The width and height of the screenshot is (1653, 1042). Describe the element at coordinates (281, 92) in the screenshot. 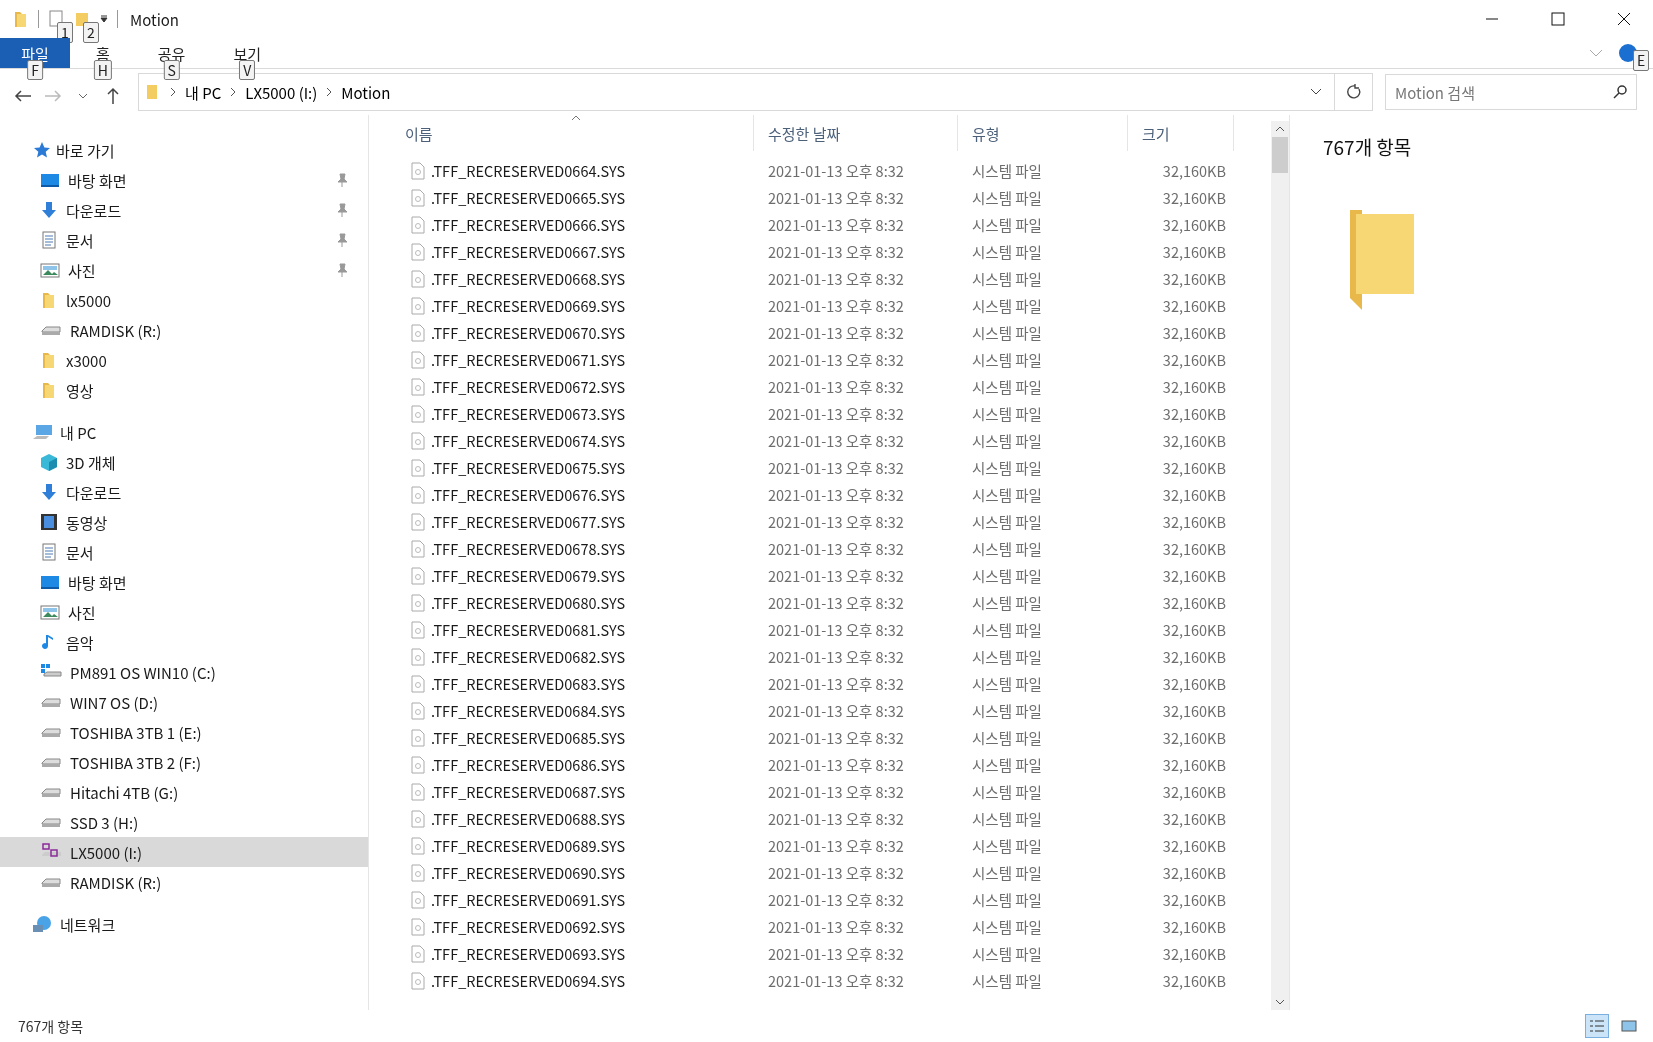

I see `breadcrumb: LX5000 (I:)` at that location.